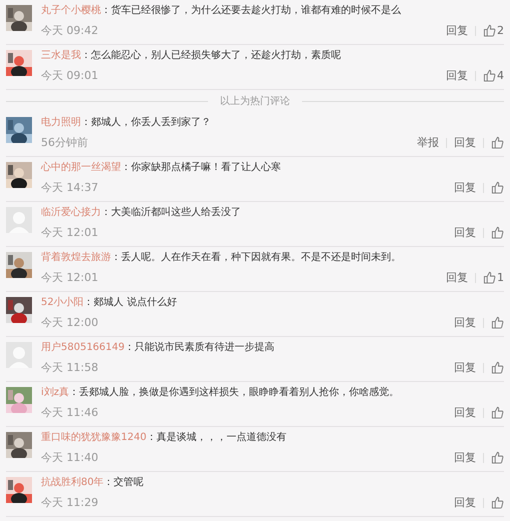  What do you see at coordinates (493, 277) in the screenshot?
I see `like-button: 1` at bounding box center [493, 277].